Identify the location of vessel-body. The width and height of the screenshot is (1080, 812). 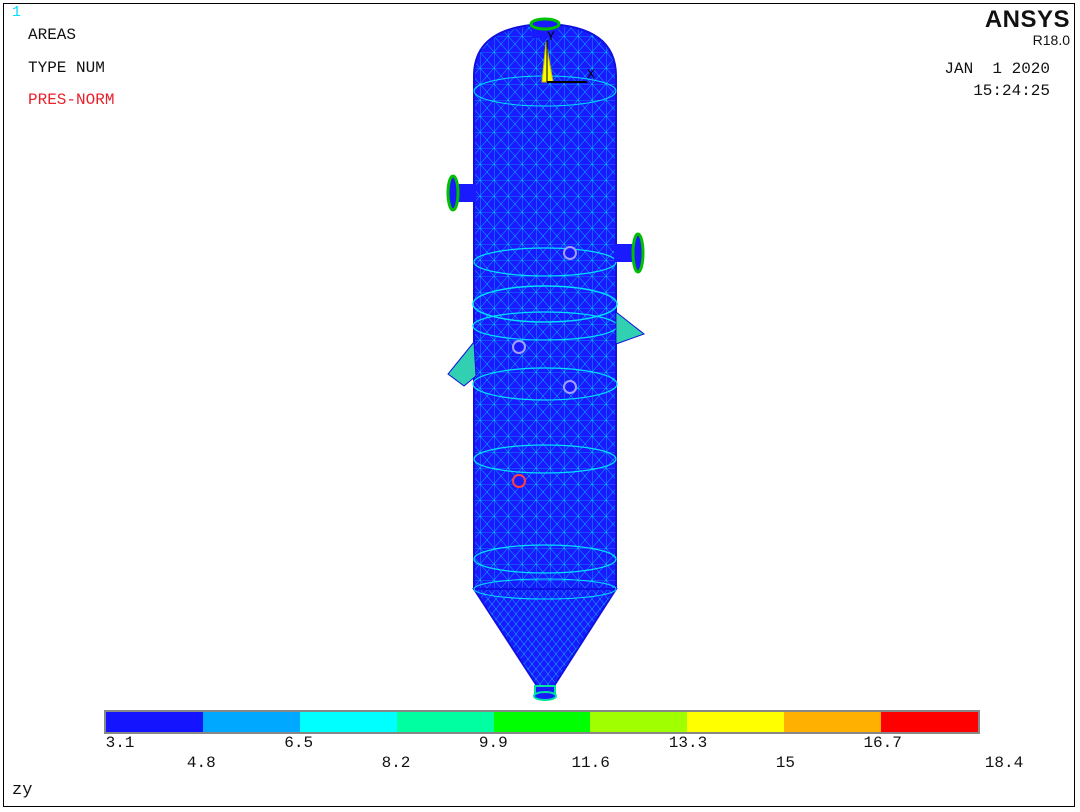
(545, 361).